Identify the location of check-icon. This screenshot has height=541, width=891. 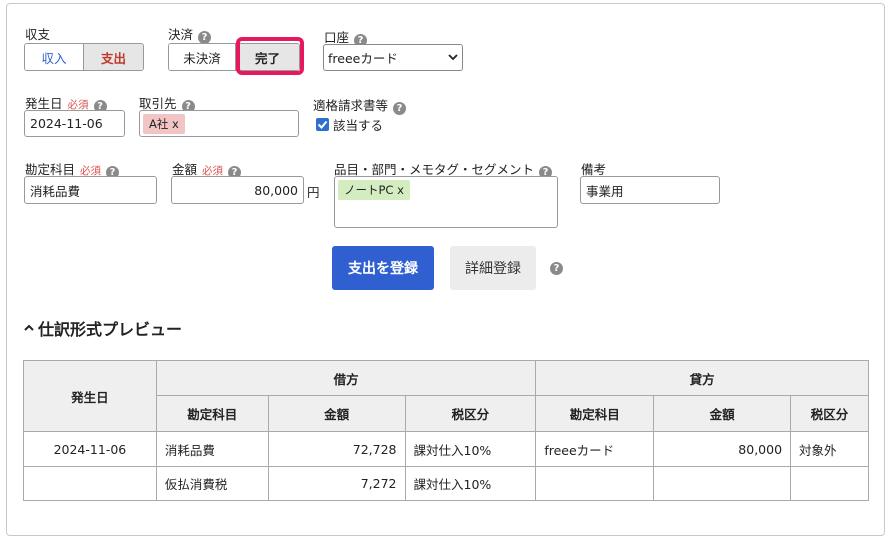
(322, 124).